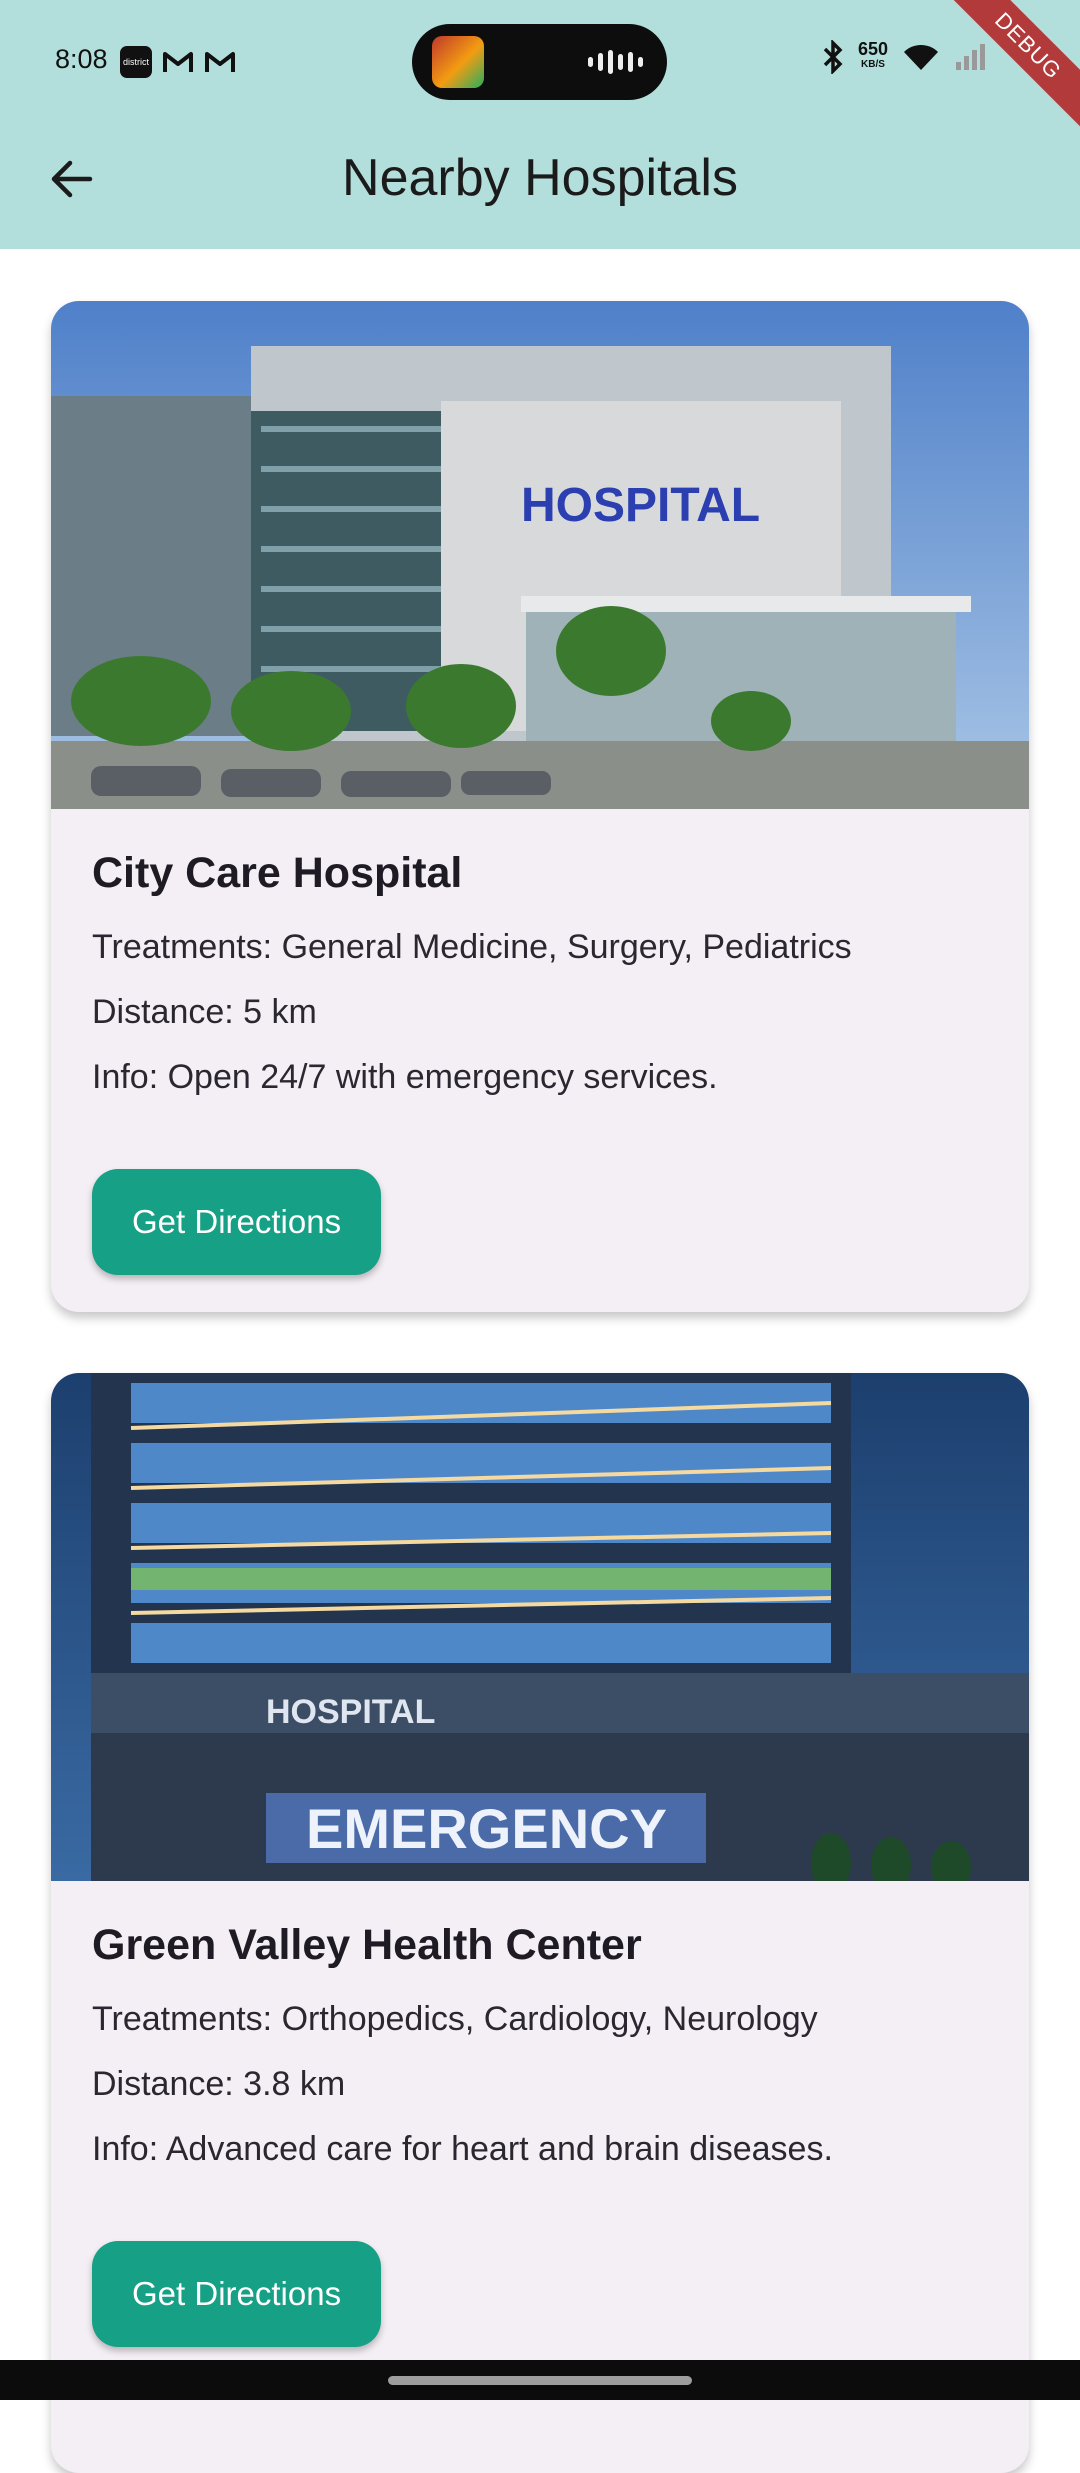  I want to click on hospital-distance: Distance: 3.8 km, so click(219, 2084).